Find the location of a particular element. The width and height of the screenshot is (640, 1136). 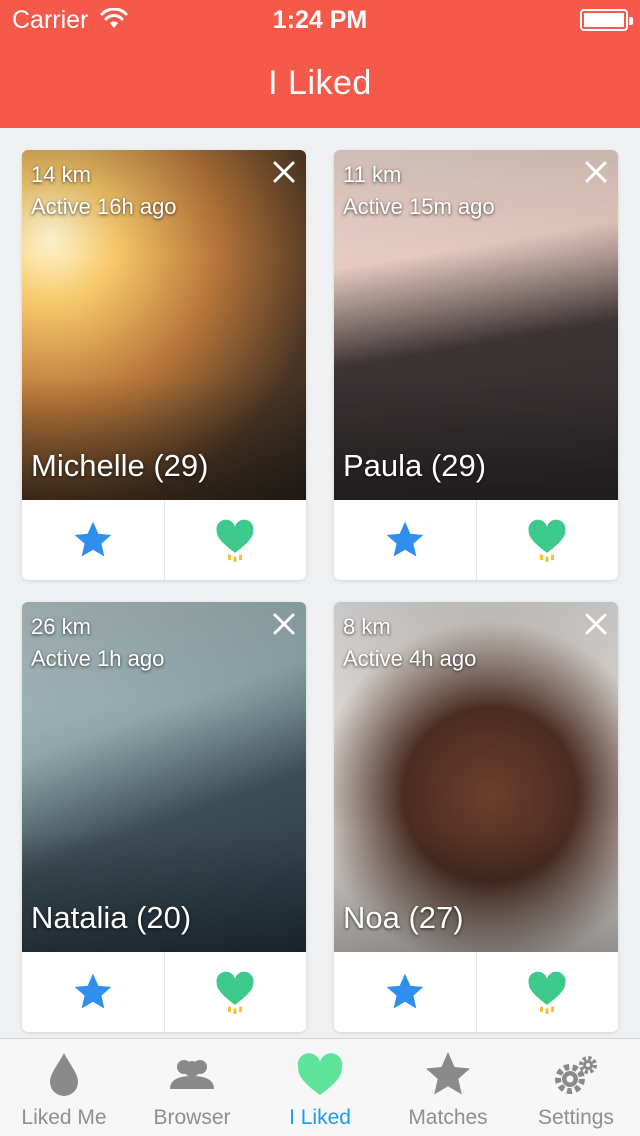

tab-matches: Matches is located at coordinates (448, 1087).